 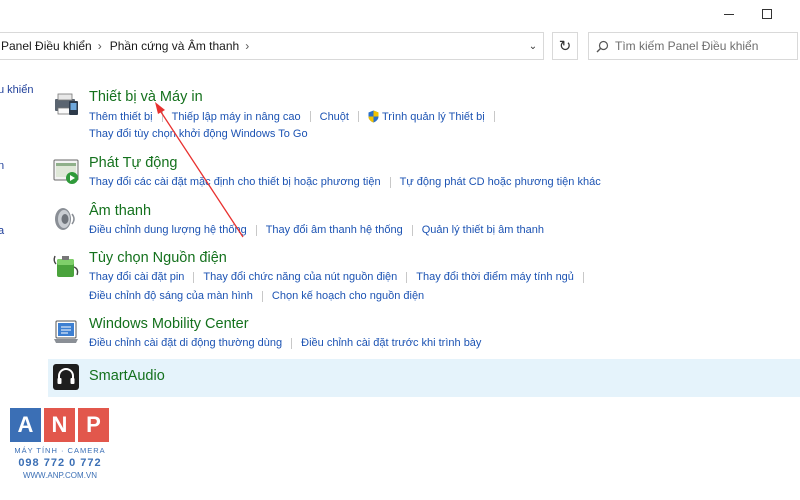 What do you see at coordinates (400, 14) in the screenshot?
I see `title-bar` at bounding box center [400, 14].